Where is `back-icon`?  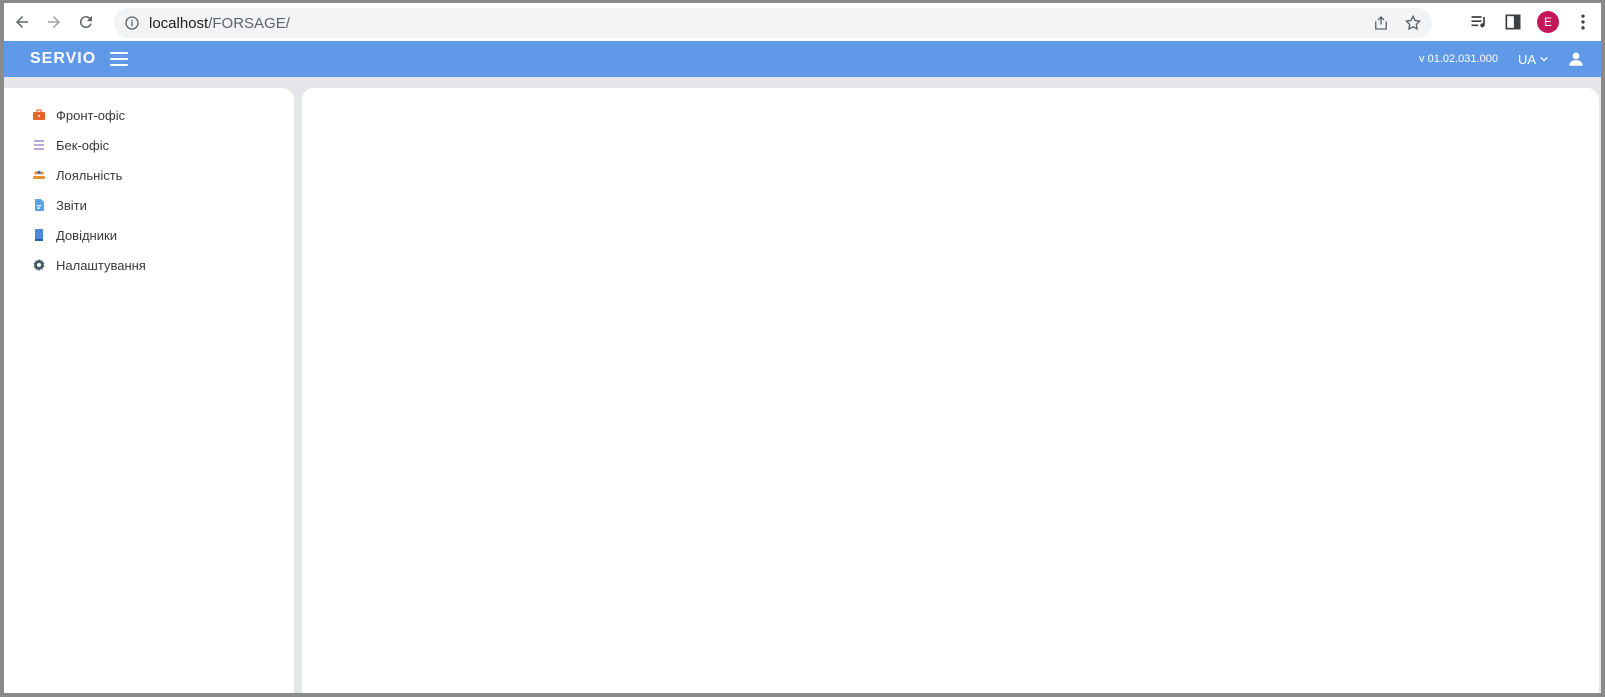
back-icon is located at coordinates (22, 22).